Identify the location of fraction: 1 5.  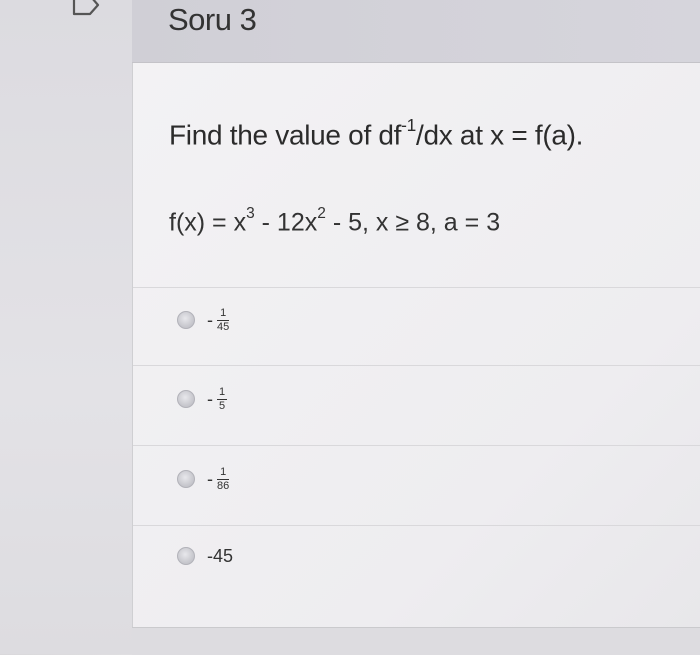
(222, 398).